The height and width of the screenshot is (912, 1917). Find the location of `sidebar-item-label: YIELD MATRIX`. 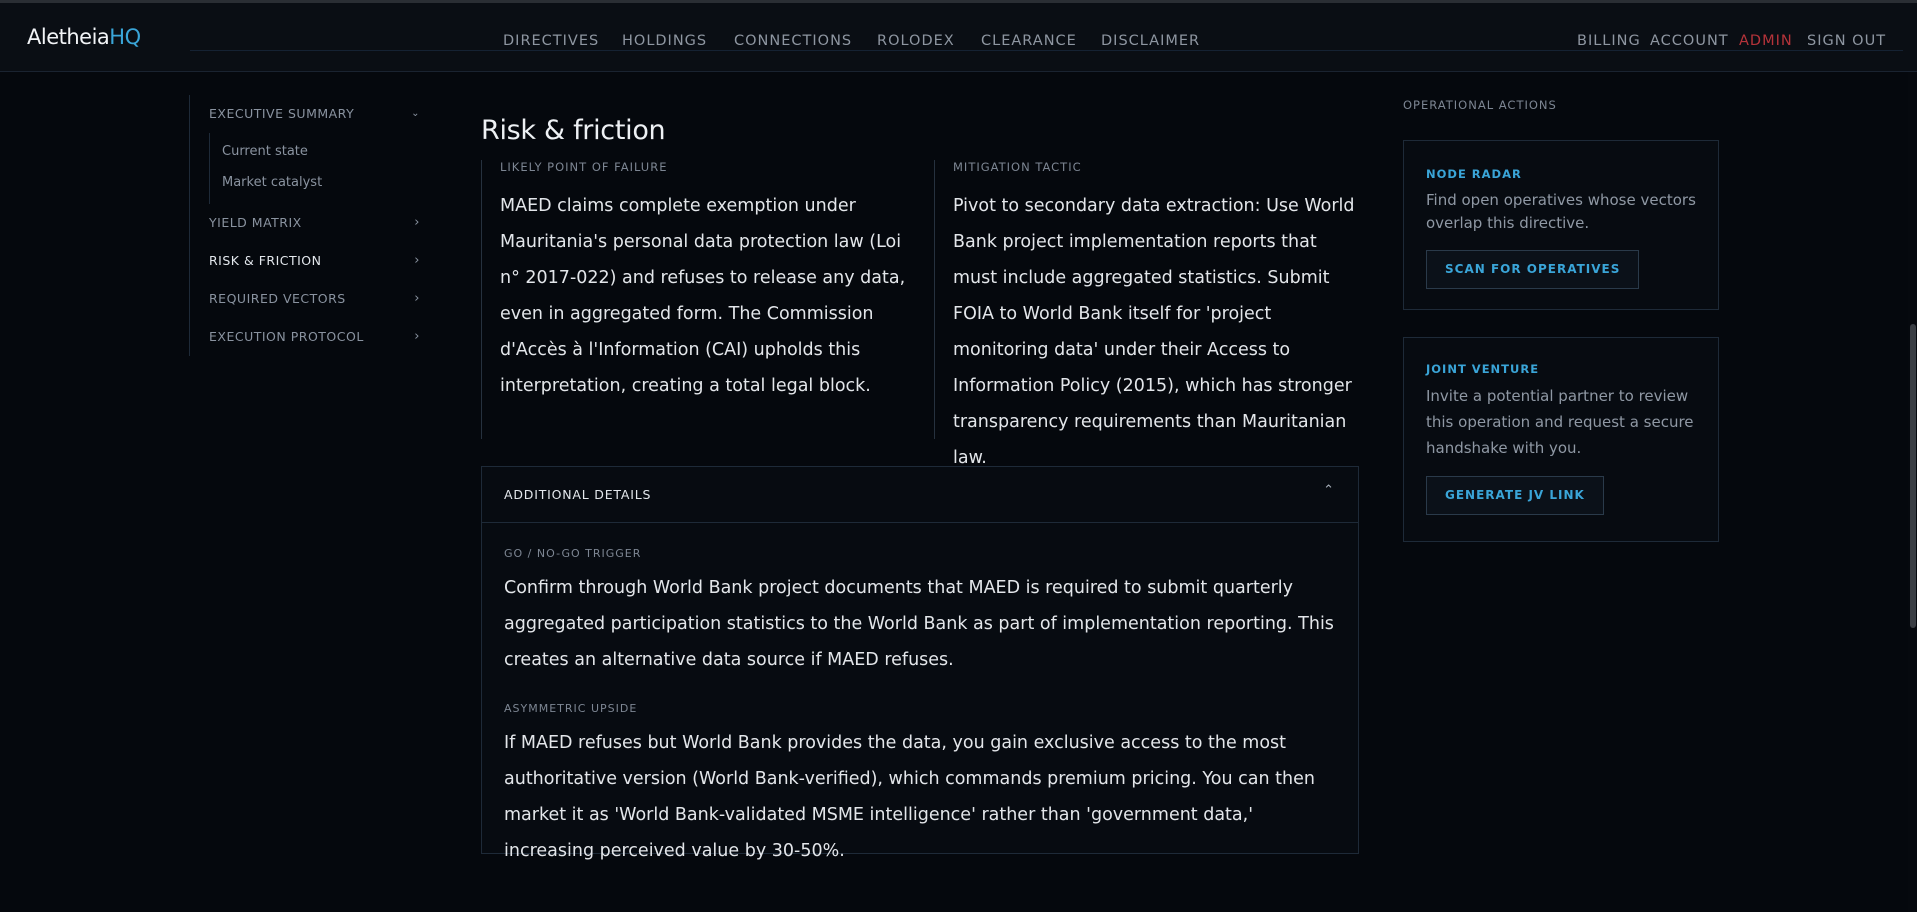

sidebar-item-label: YIELD MATRIX is located at coordinates (255, 222).